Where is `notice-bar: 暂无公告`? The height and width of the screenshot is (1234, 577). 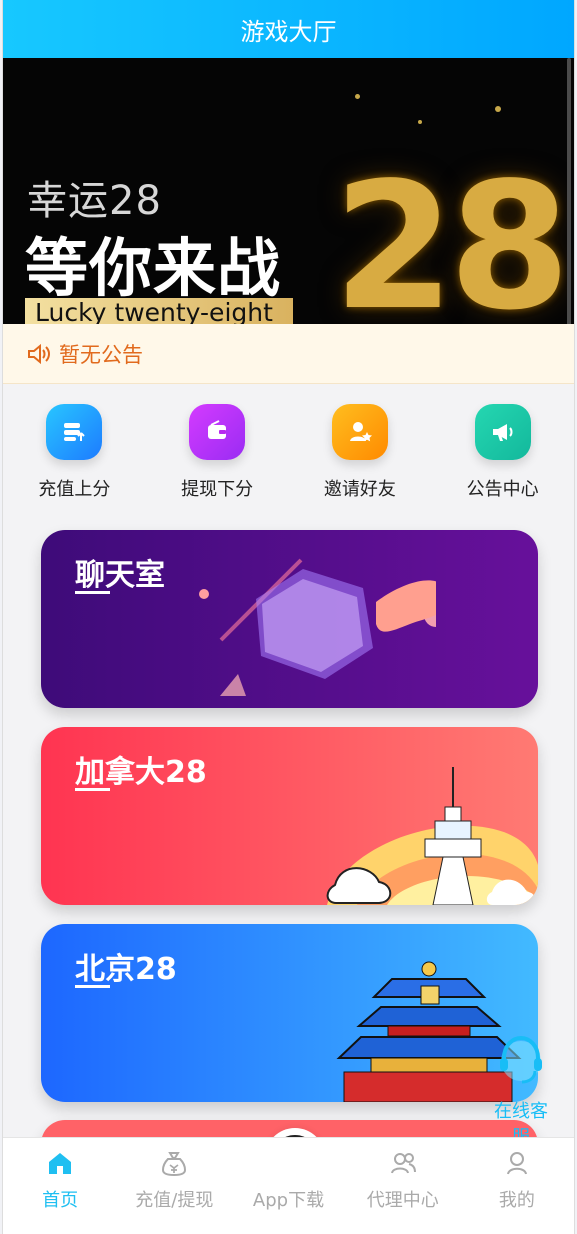
notice-bar: 暂无公告 is located at coordinates (288, 354).